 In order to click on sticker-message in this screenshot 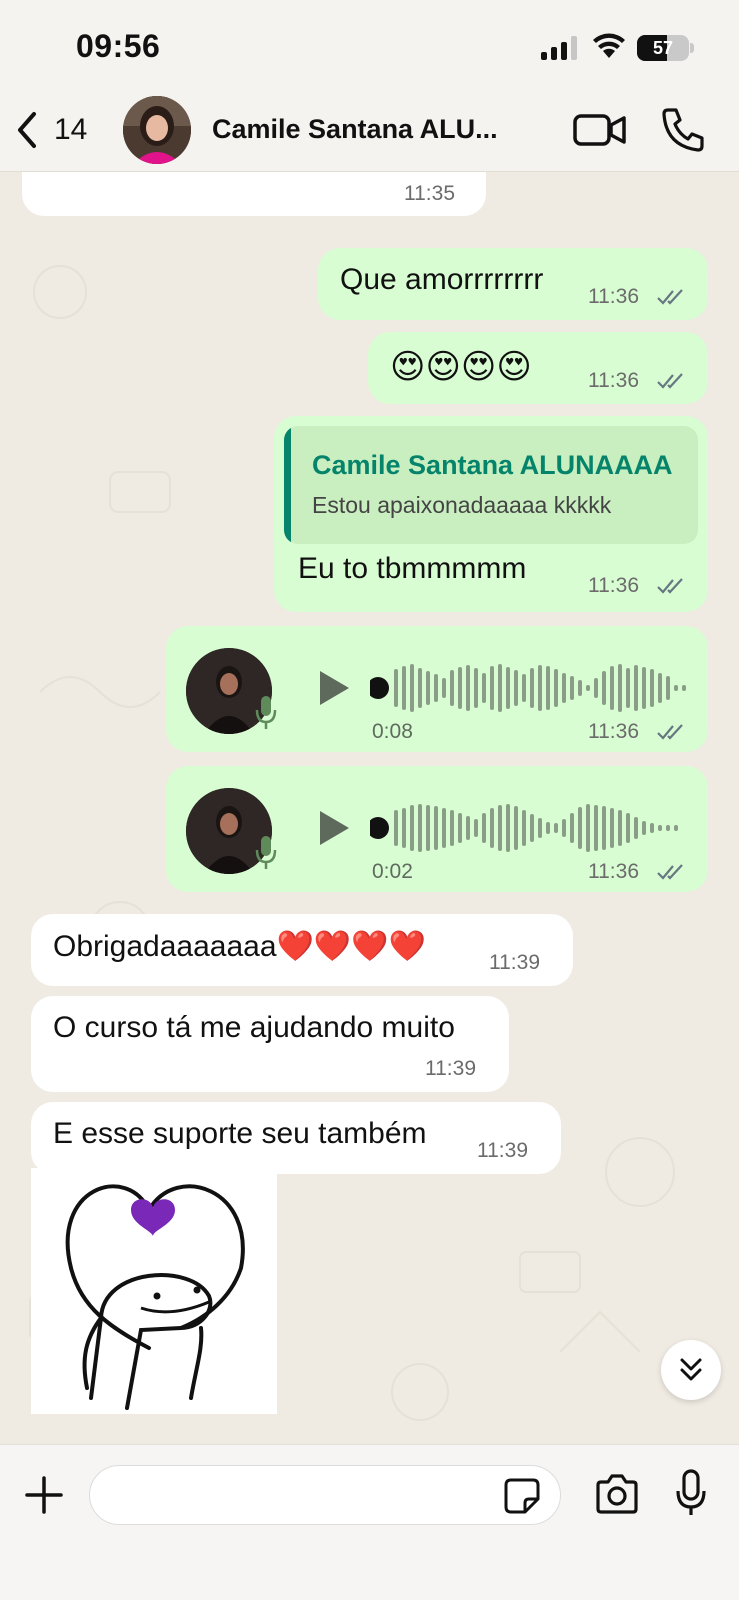, I will do `click(154, 1291)`.